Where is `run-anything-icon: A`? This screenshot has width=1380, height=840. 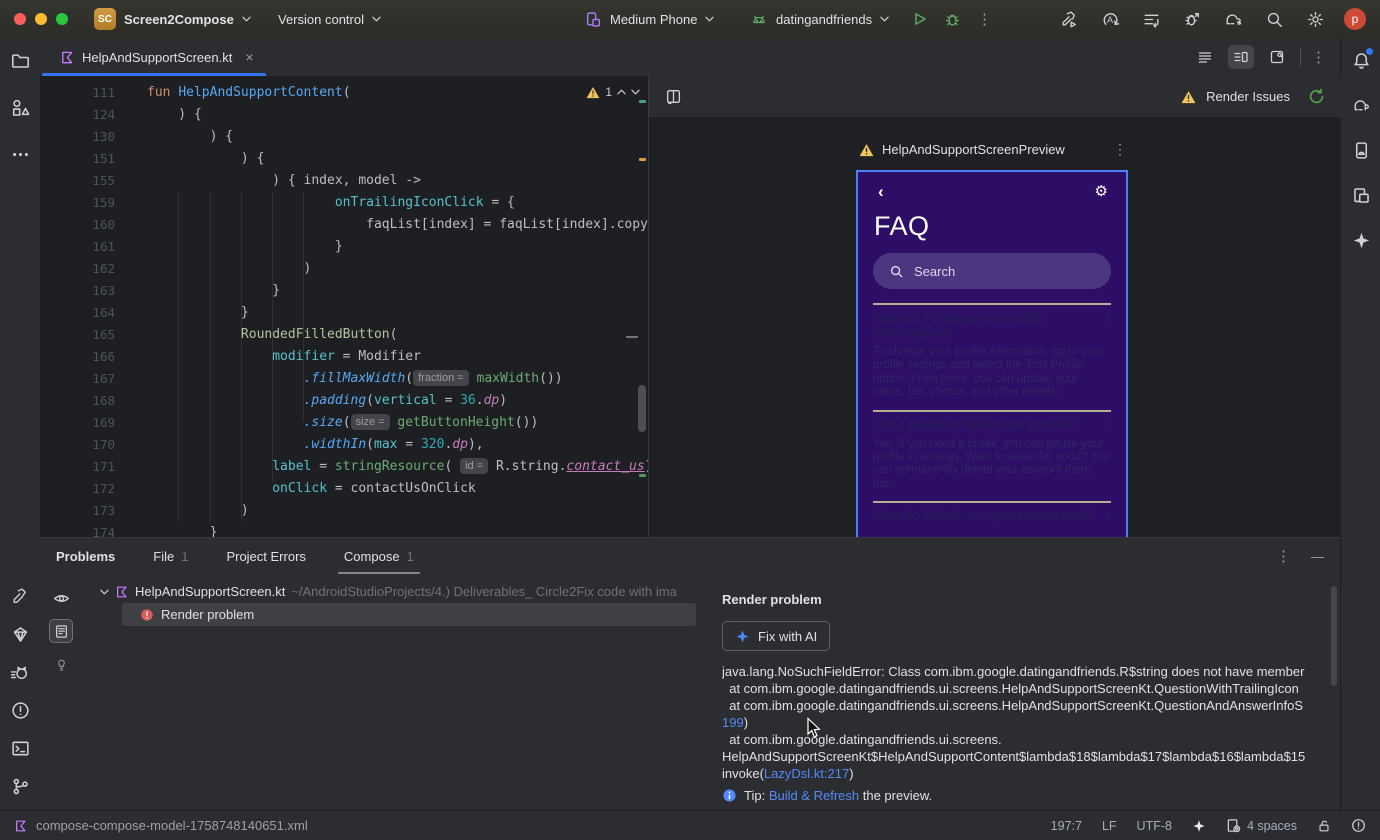 run-anything-icon: A is located at coordinates (1110, 19).